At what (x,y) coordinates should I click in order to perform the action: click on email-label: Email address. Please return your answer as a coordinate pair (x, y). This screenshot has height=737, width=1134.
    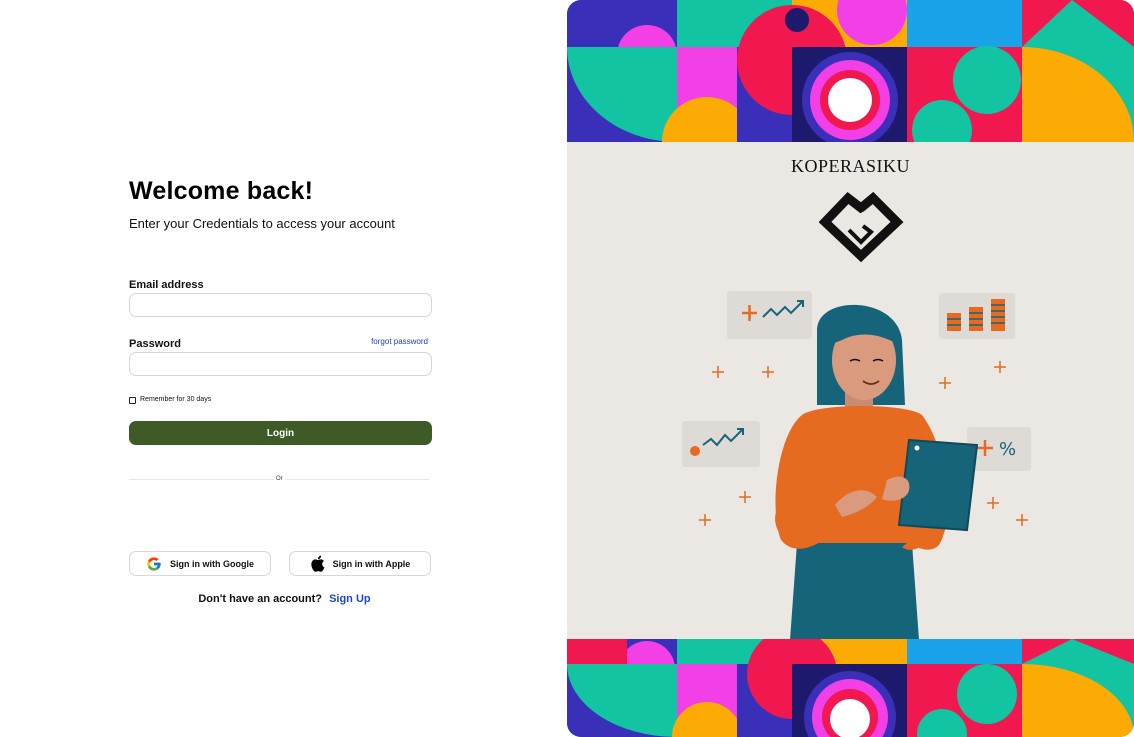
    Looking at the image, I should click on (166, 285).